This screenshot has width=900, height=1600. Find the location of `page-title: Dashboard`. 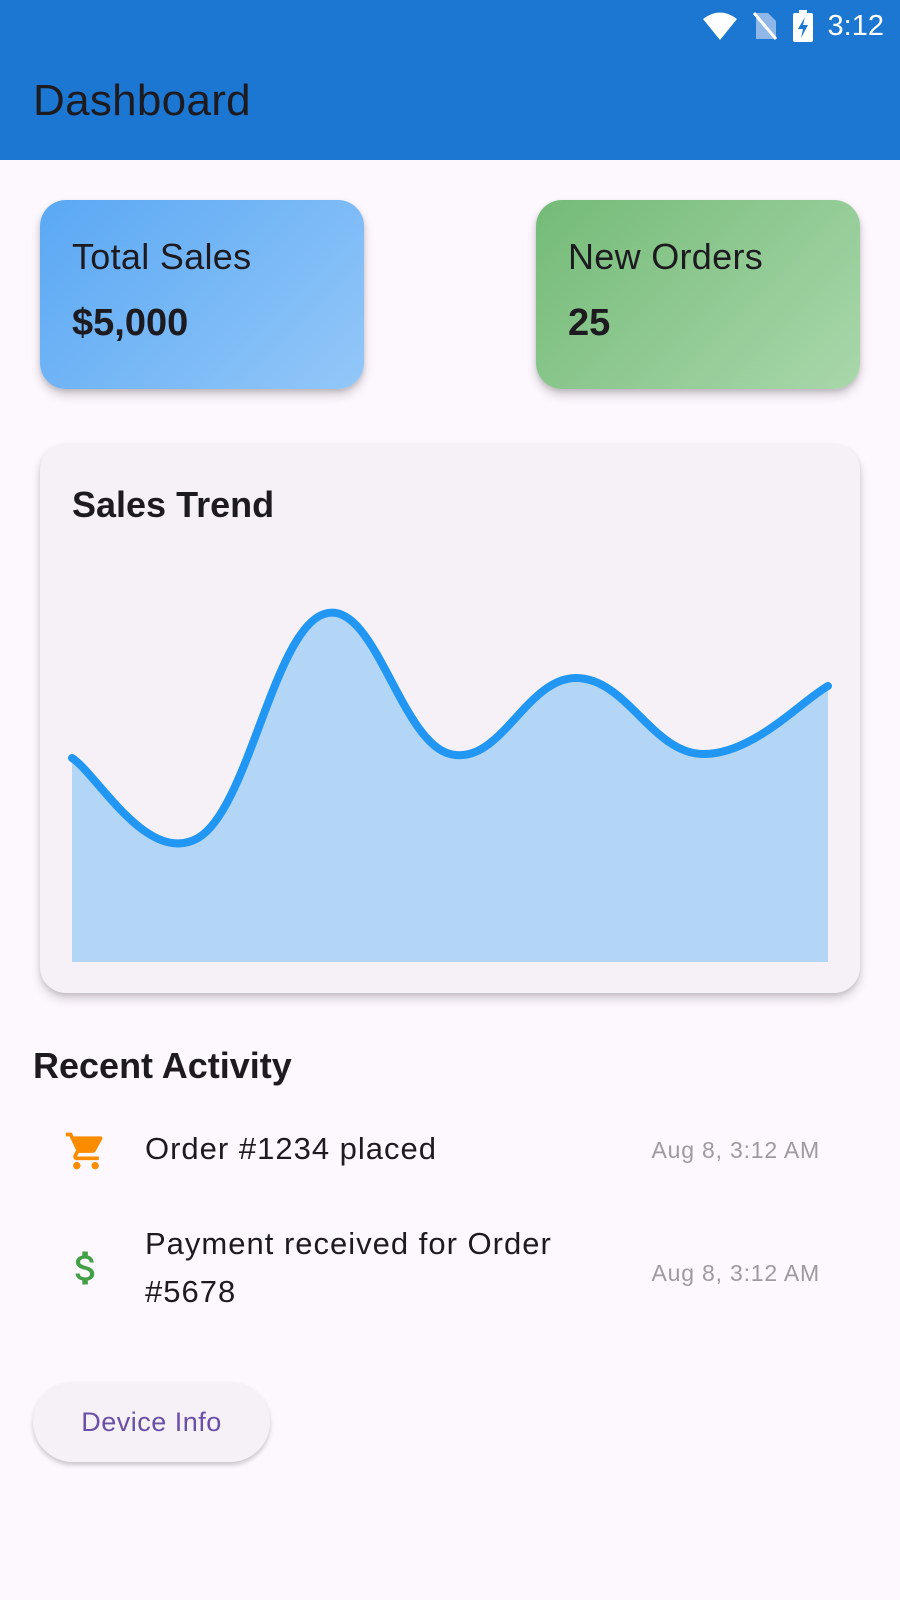

page-title: Dashboard is located at coordinates (142, 100).